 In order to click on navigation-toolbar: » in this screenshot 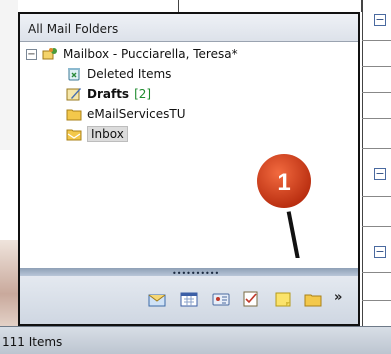, I will do `click(189, 300)`.